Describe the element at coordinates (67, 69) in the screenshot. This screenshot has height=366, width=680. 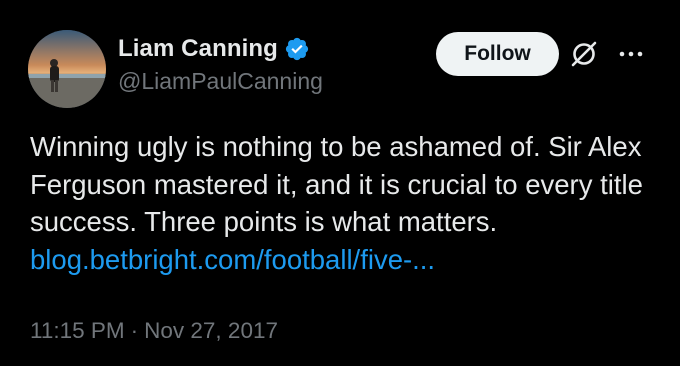
I see `avatar` at that location.